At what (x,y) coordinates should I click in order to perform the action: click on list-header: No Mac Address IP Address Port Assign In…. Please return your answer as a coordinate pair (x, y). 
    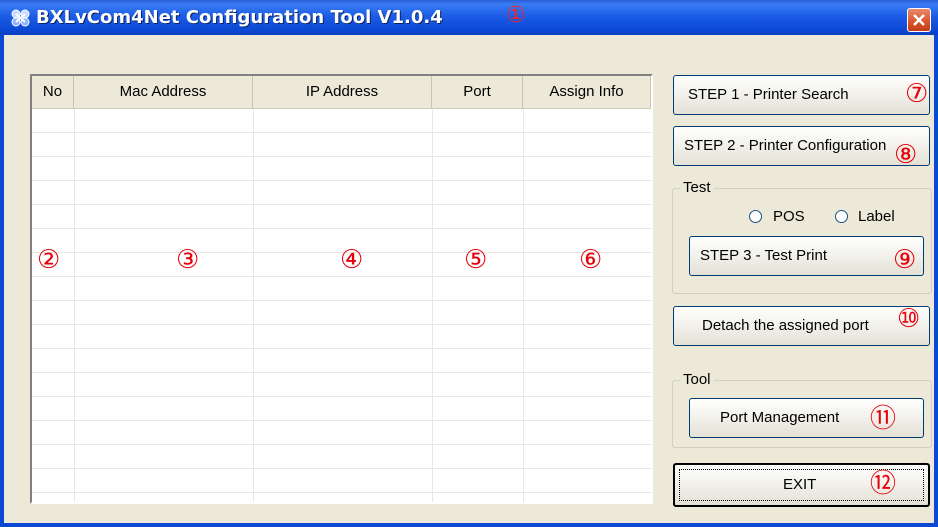
    Looking at the image, I should click on (341, 92).